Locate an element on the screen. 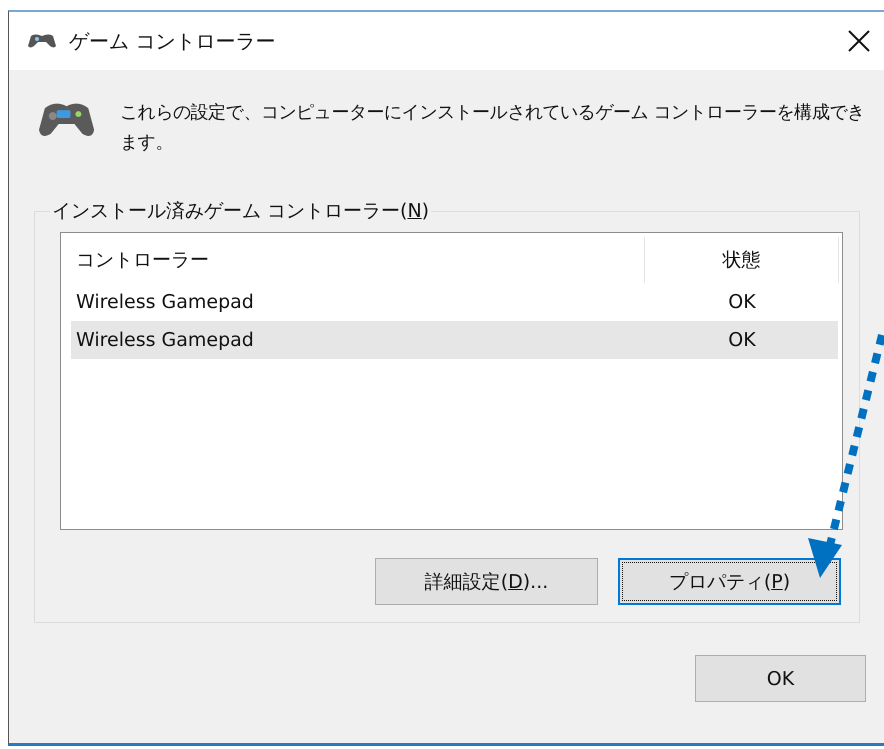 The width and height of the screenshot is (884, 749). close-icon is located at coordinates (859, 41).